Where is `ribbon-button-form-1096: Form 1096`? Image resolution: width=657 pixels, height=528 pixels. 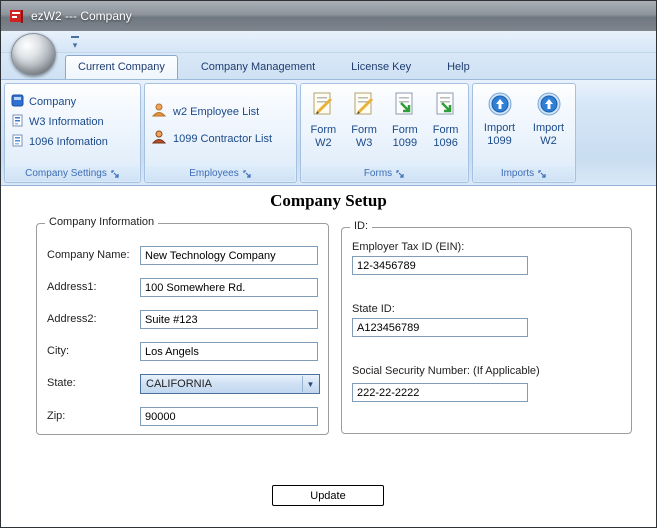 ribbon-button-form-1096: Form 1096 is located at coordinates (446, 126).